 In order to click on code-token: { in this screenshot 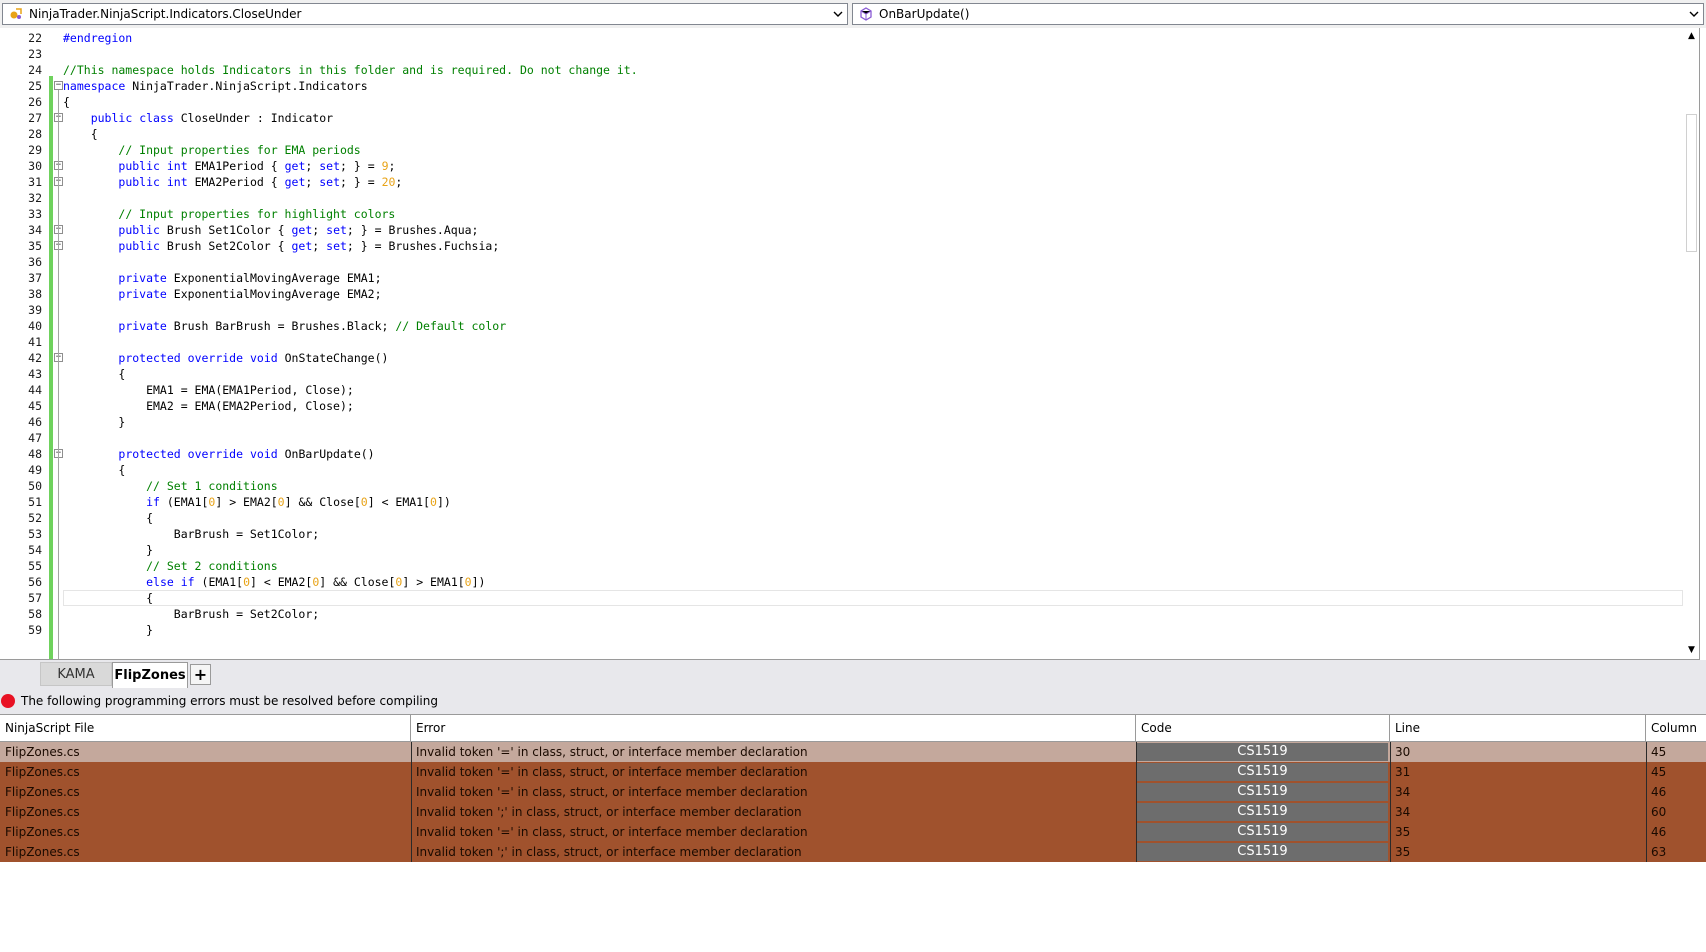, I will do `click(66, 102)`.